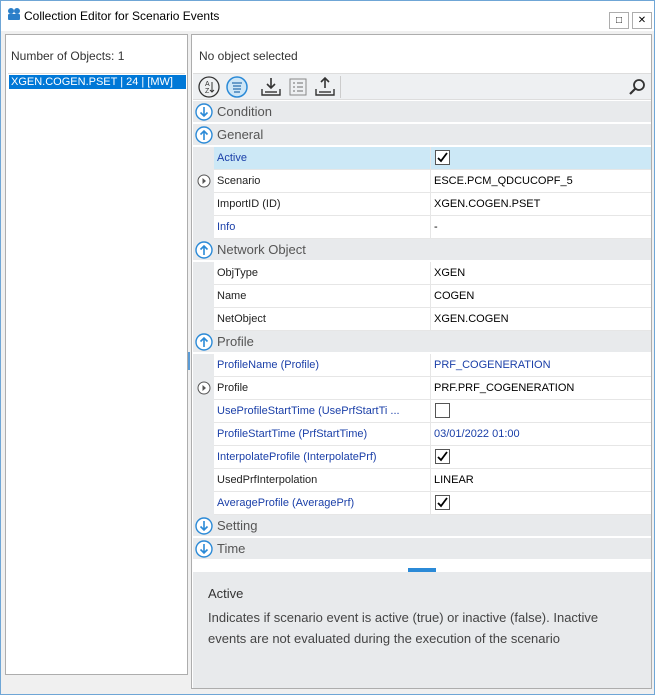  I want to click on sort-alphabetical-icon: A Z, so click(209, 87).